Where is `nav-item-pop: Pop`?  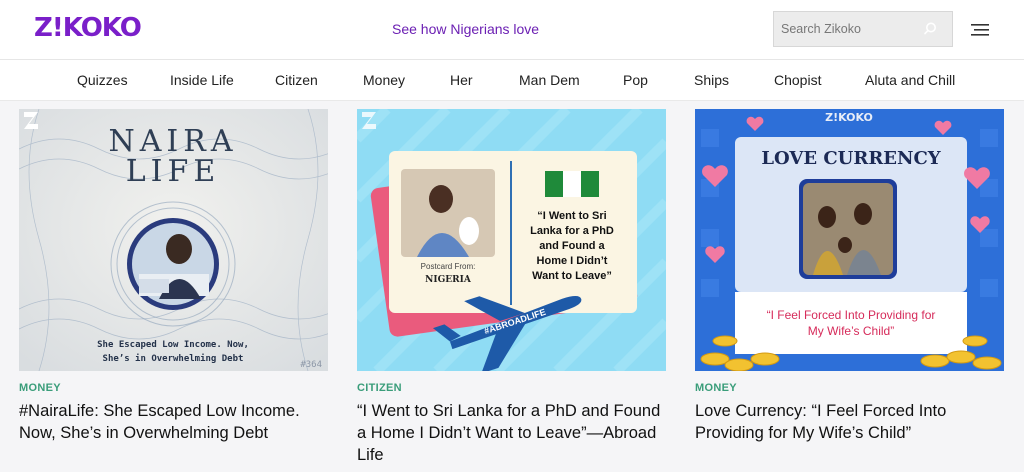
nav-item-pop: Pop is located at coordinates (635, 80).